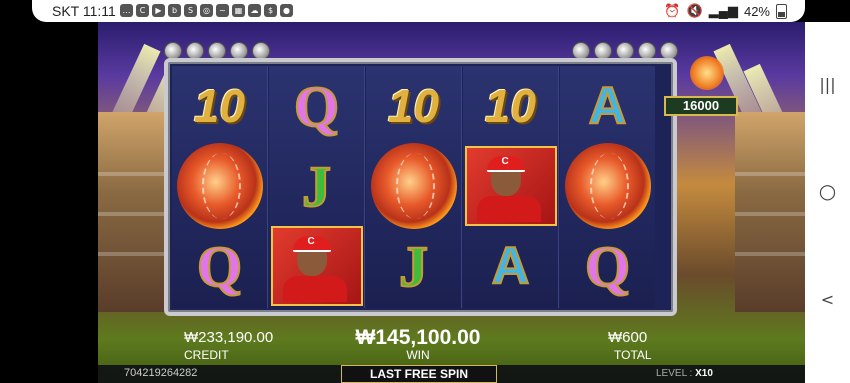  Describe the element at coordinates (674, 373) in the screenshot. I see `level-label: LEVEL :` at that location.